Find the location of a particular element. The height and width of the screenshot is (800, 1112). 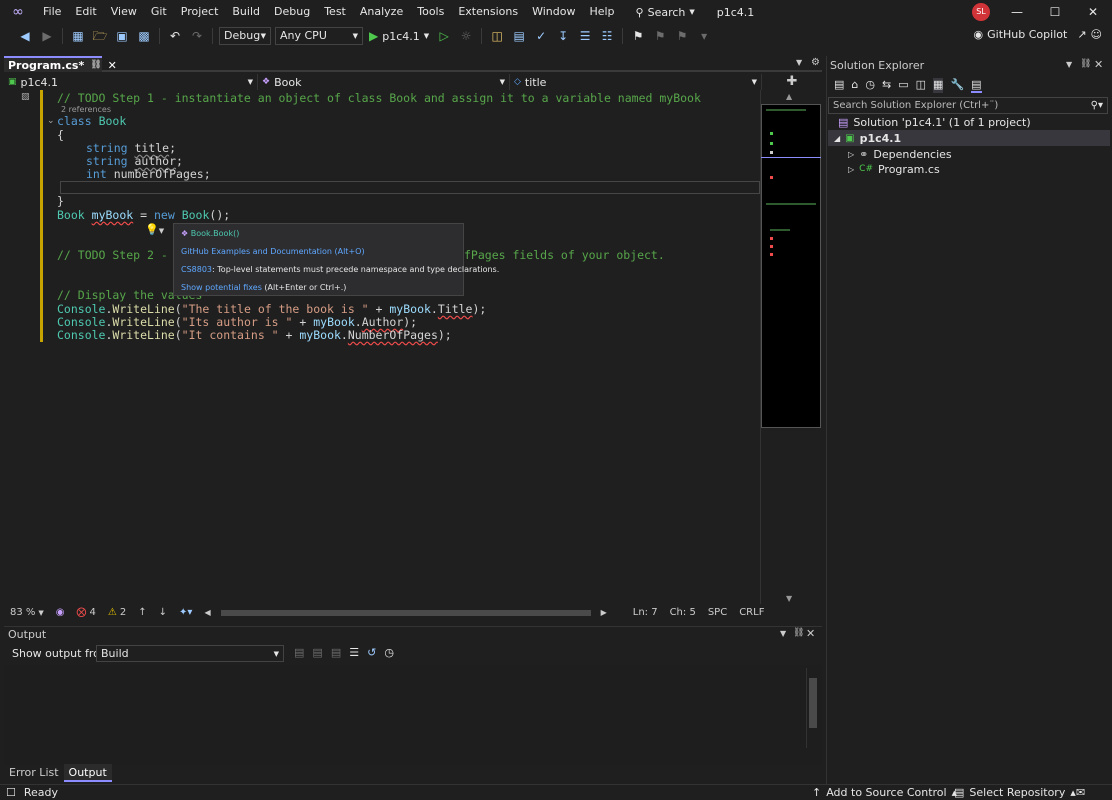

forward-icon: ▶ is located at coordinates (47, 36).